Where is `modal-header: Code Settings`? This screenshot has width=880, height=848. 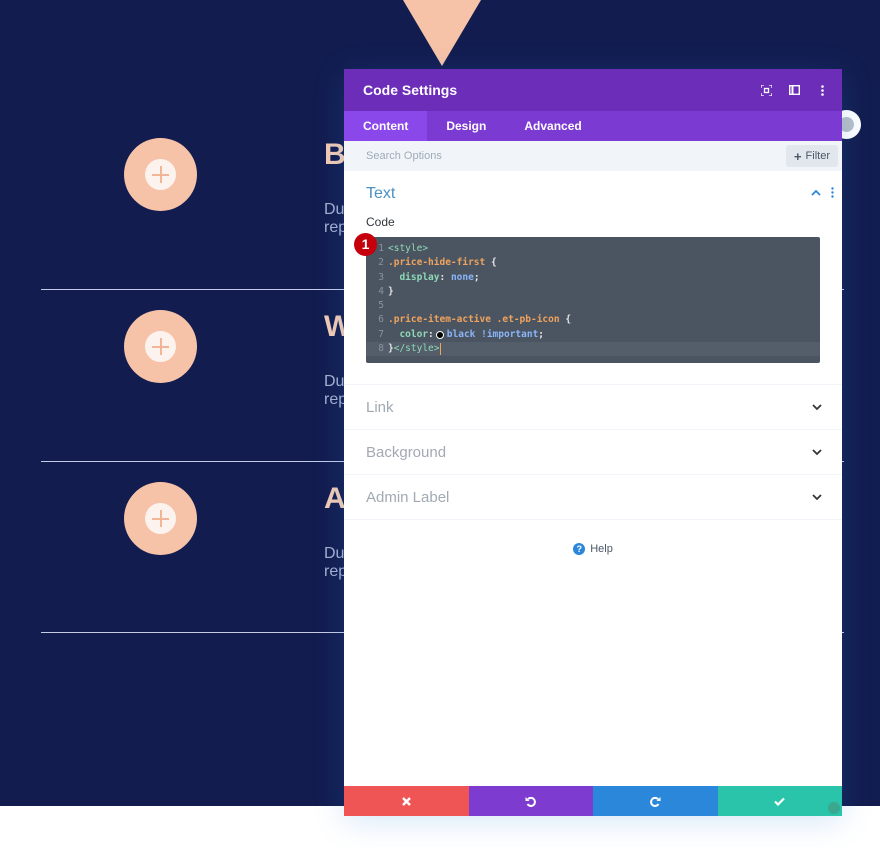 modal-header: Code Settings is located at coordinates (593, 90).